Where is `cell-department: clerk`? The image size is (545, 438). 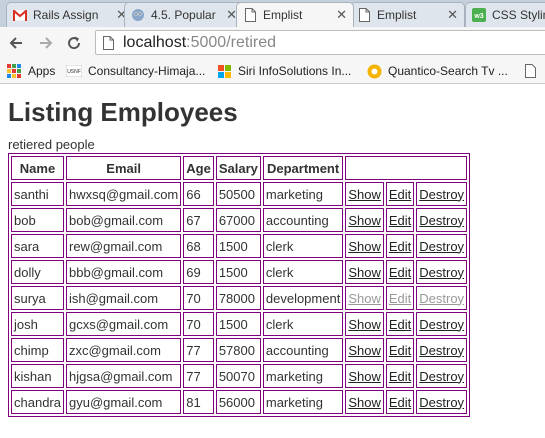
cell-department: clerk is located at coordinates (303, 246).